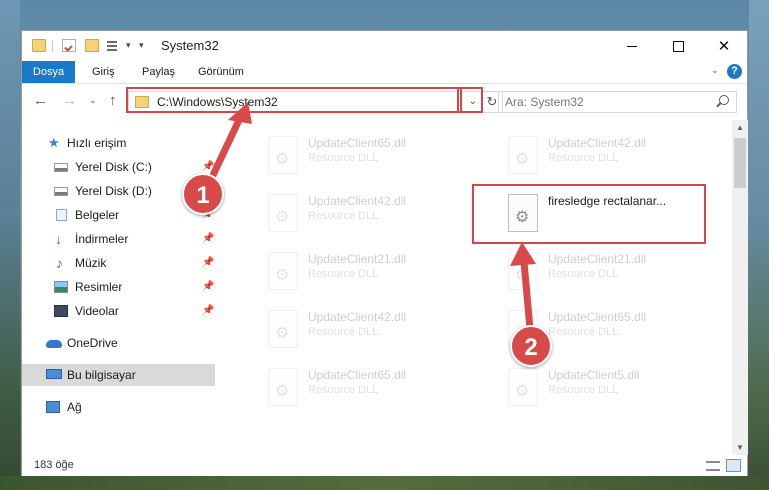  What do you see at coordinates (93, 100) in the screenshot?
I see `recent-locations-button: ⌄` at bounding box center [93, 100].